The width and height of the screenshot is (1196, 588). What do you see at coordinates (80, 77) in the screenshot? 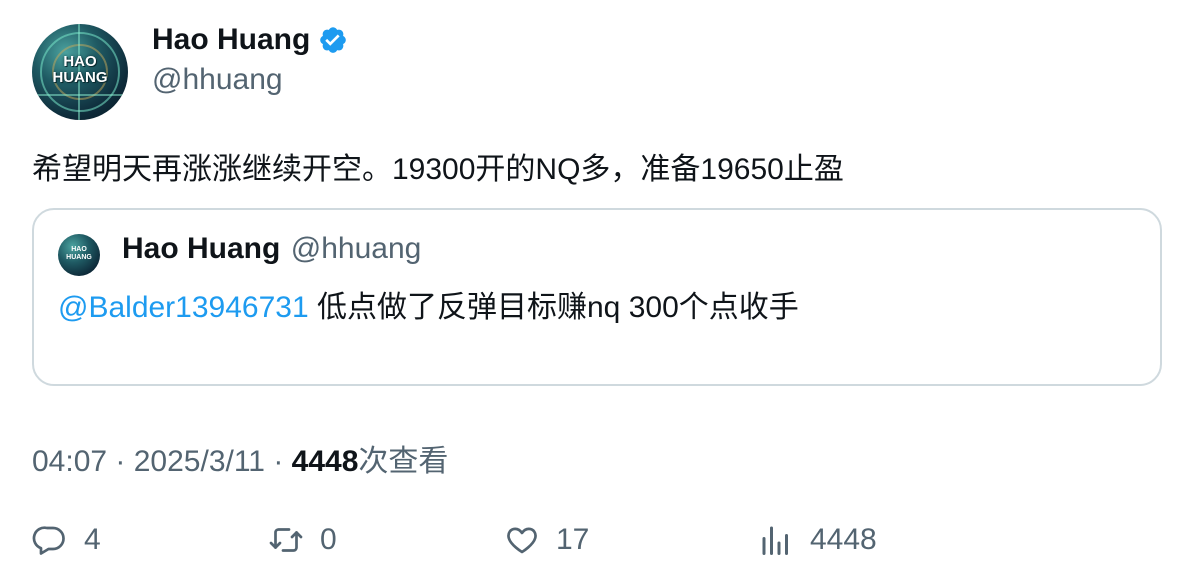
I see `avatar-text-line2: HUANG` at bounding box center [80, 77].